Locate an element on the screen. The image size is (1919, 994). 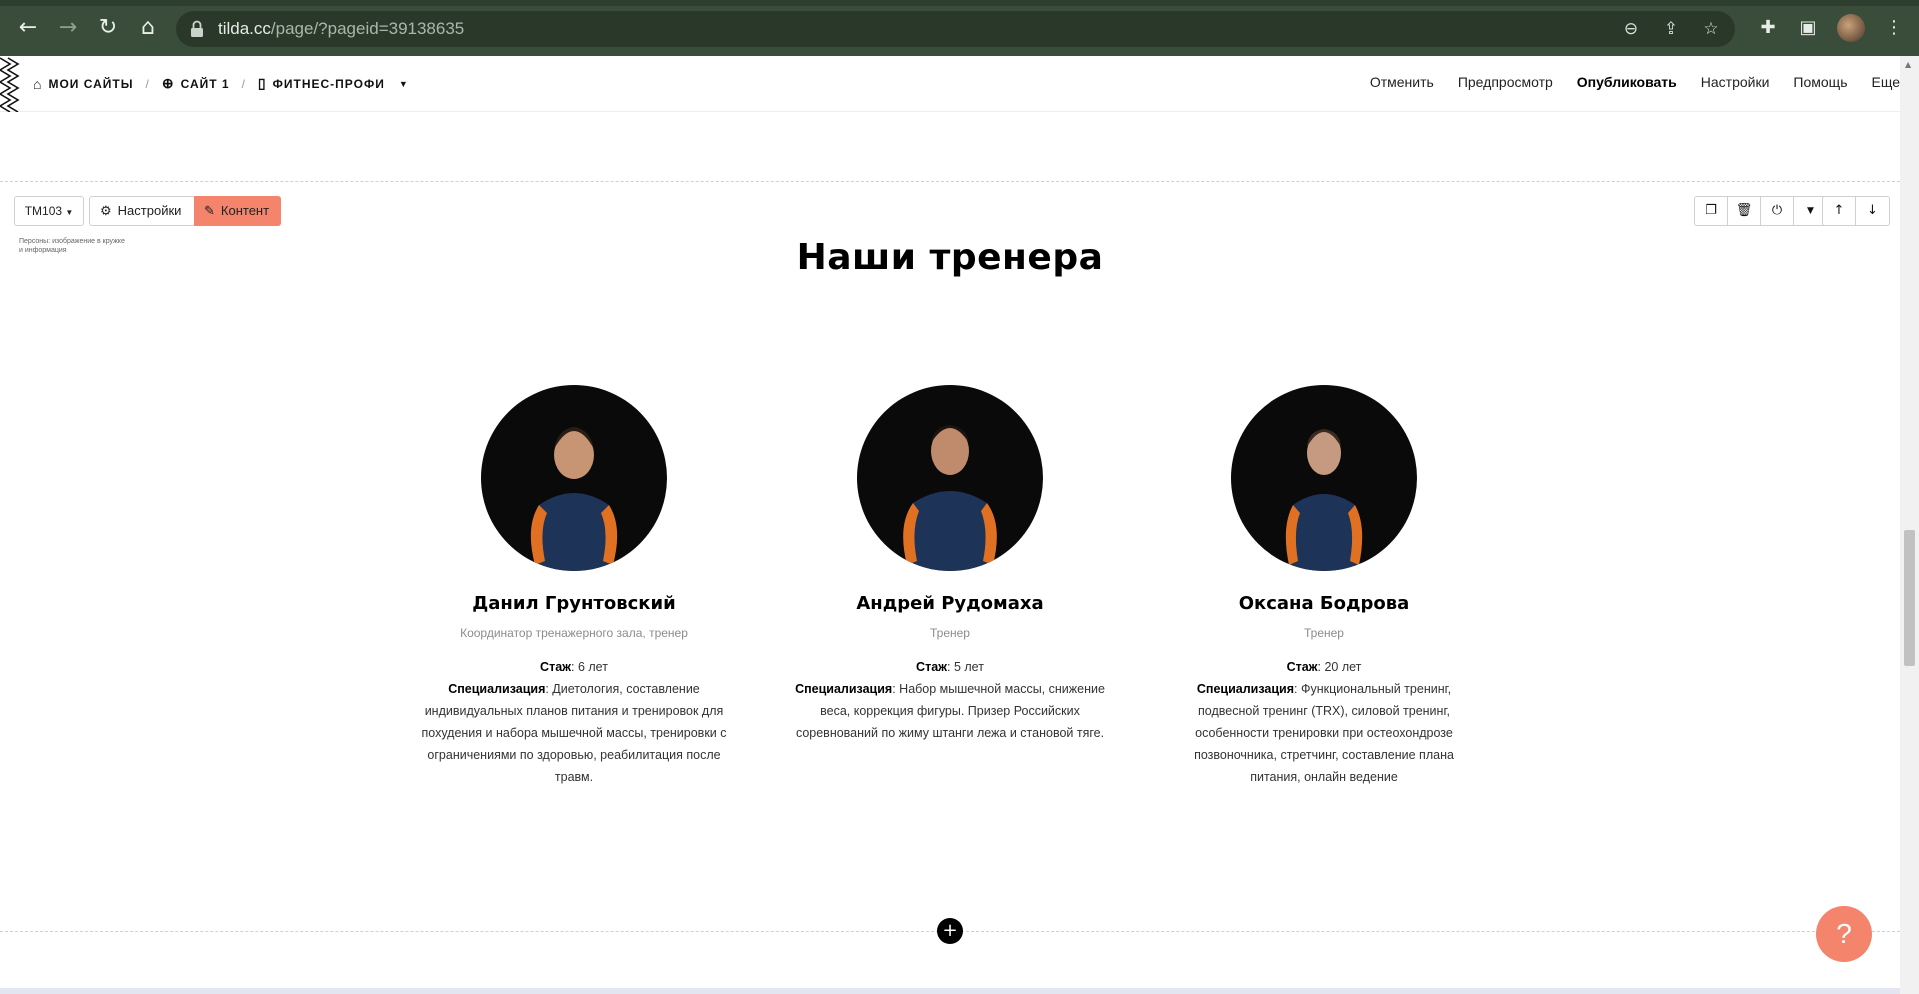
move-up-icon: ↑ is located at coordinates (1839, 211).